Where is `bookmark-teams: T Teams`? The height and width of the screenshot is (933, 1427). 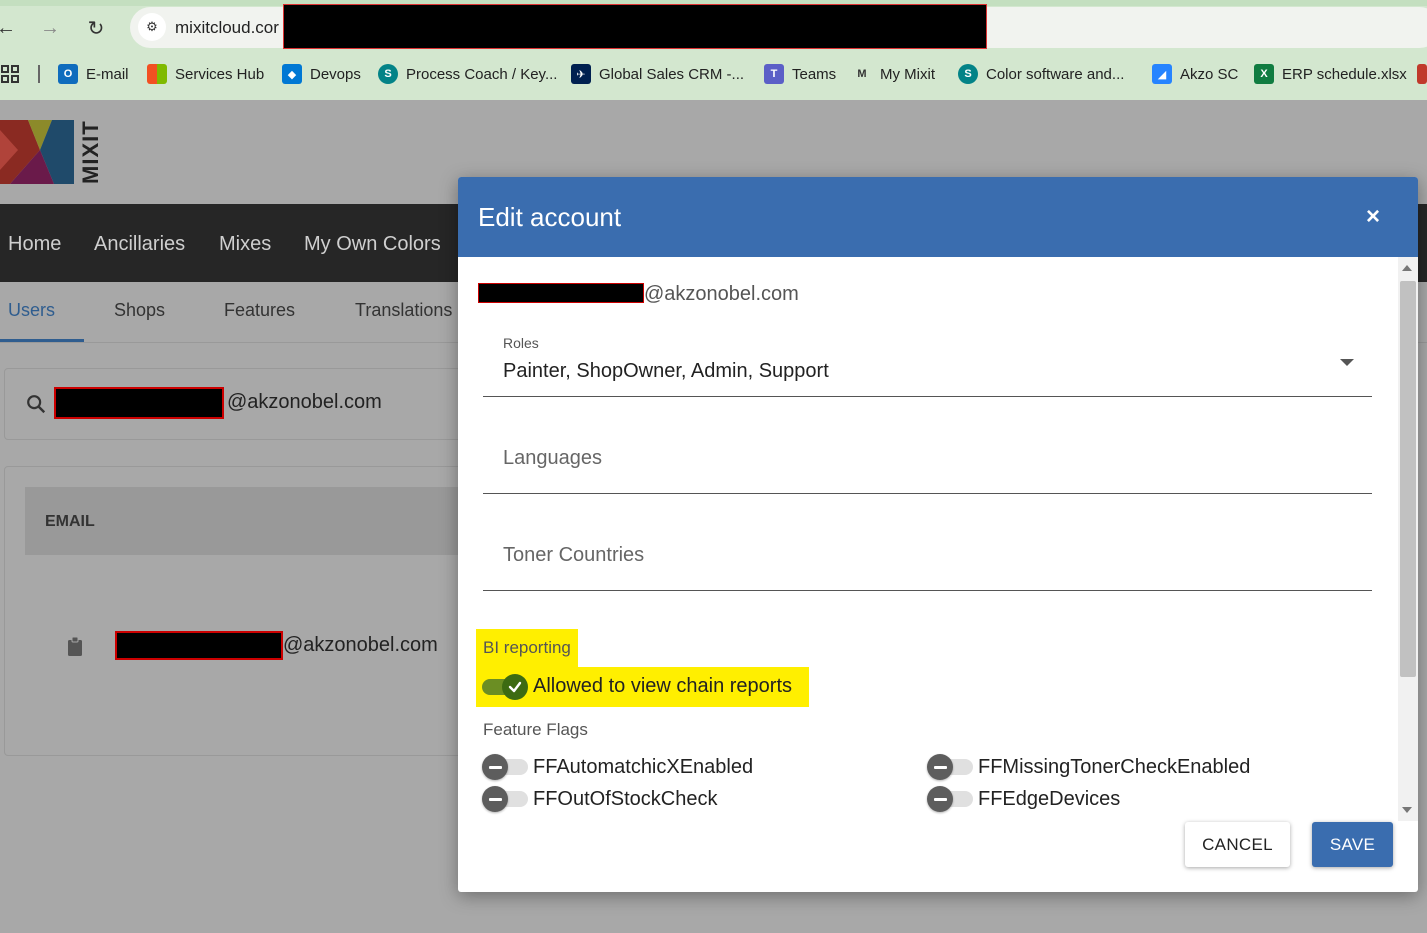
bookmark-teams: T Teams is located at coordinates (800, 74).